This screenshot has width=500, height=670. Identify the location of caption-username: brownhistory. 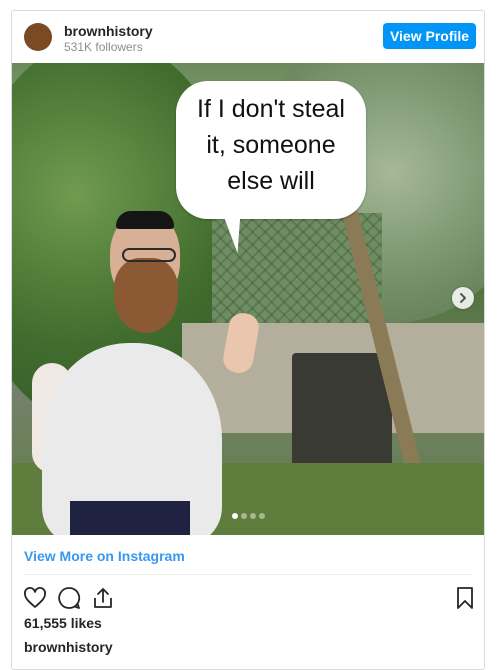
(68, 647).